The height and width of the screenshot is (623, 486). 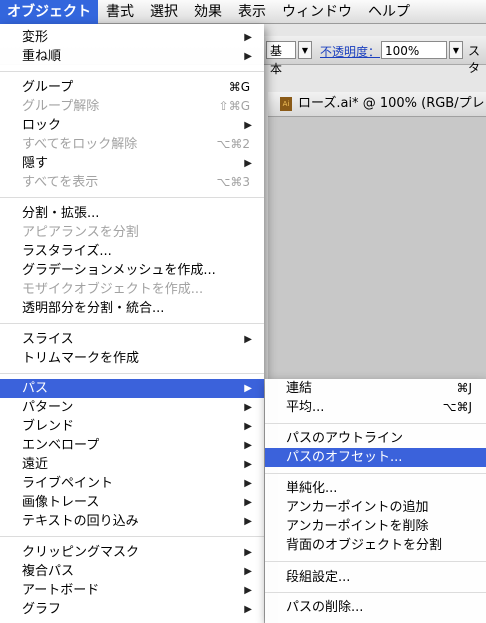 I want to click on style-select: 基本, so click(x=281, y=58).